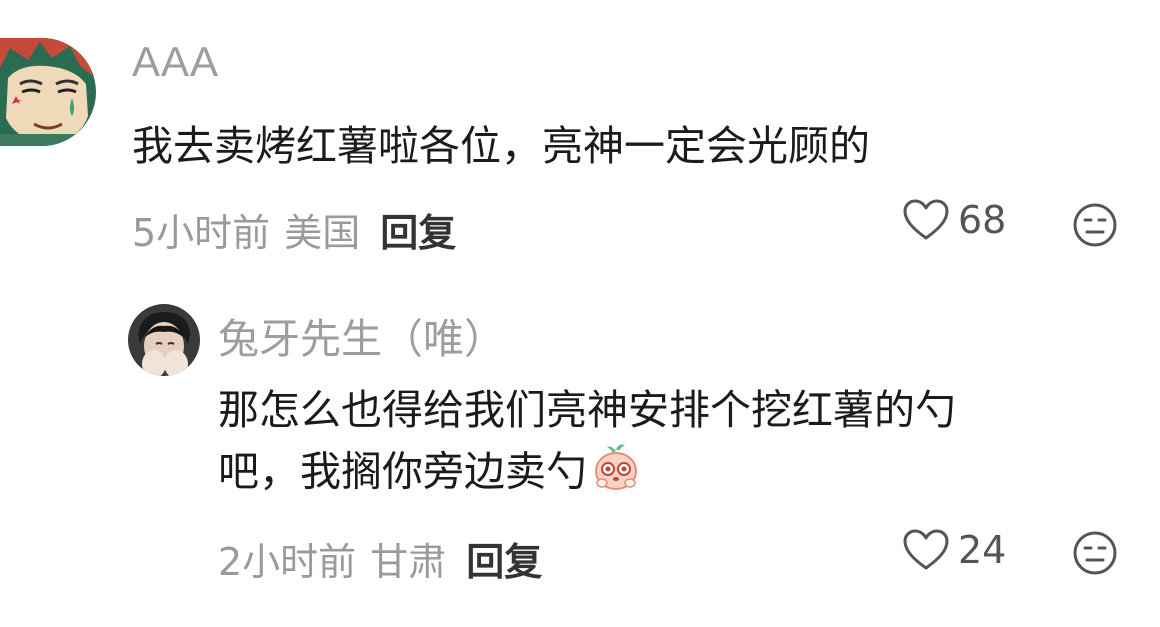 This screenshot has height=627, width=1160. Describe the element at coordinates (361, 335) in the screenshot. I see `reply-username: 兔牙先生（唯）` at that location.